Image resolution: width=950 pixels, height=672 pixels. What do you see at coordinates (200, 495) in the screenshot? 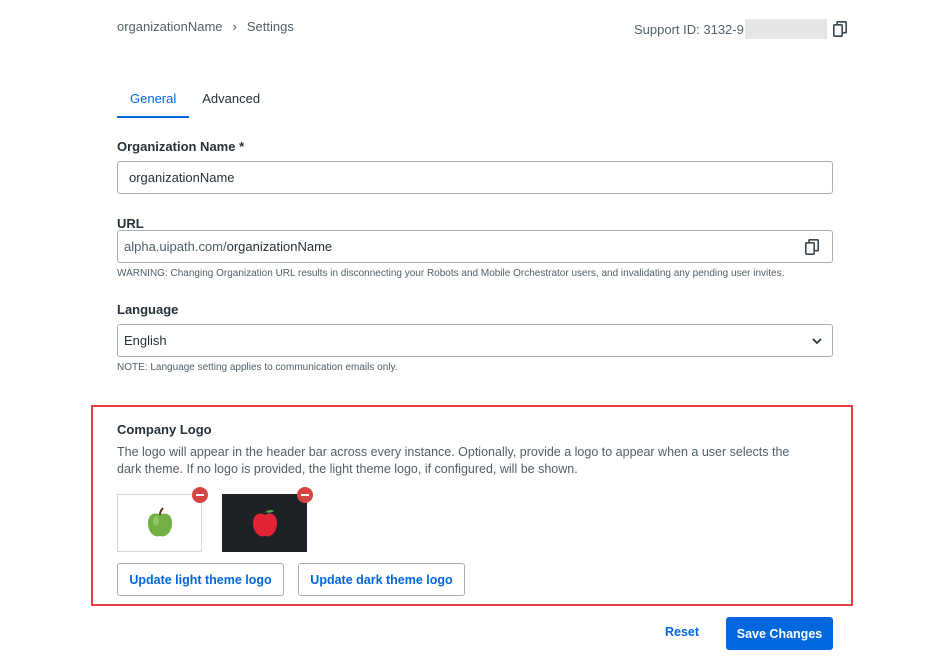
I see `remove-light-logo-icon` at bounding box center [200, 495].